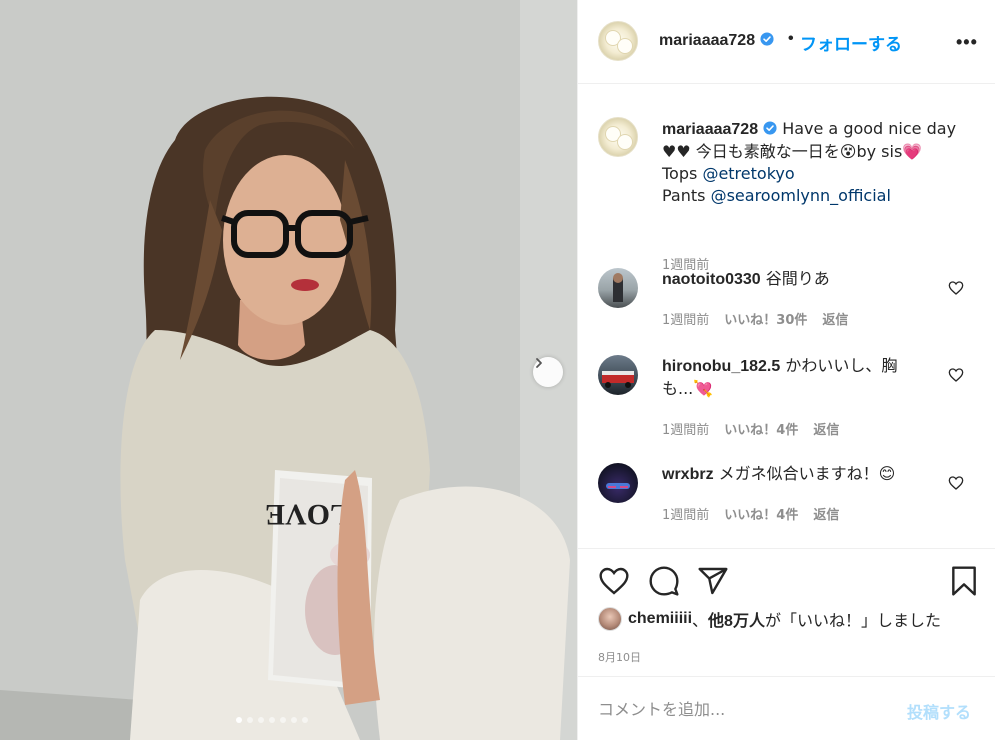 The width and height of the screenshot is (995, 740). I want to click on author-avatar, so click(618, 41).